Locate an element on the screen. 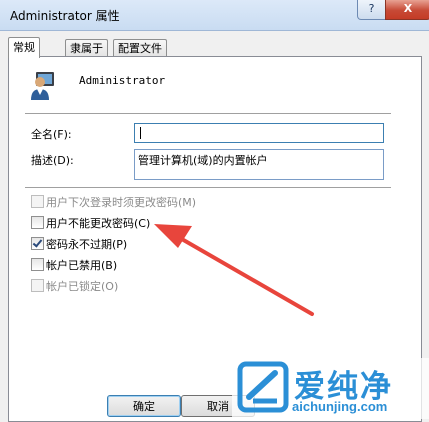 This screenshot has width=429, height=422. title-bar: Administrator 属性 ? X is located at coordinates (214, 15).